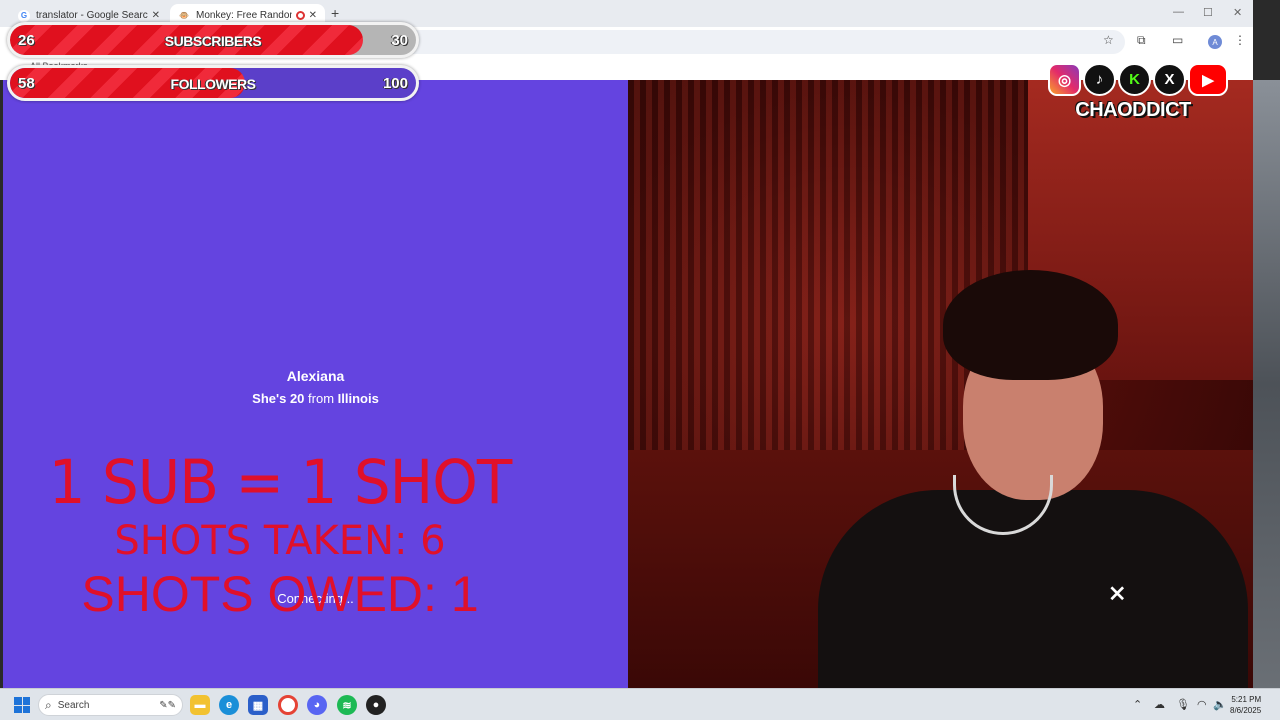  I want to click on discord-icon: ◕, so click(317, 705).